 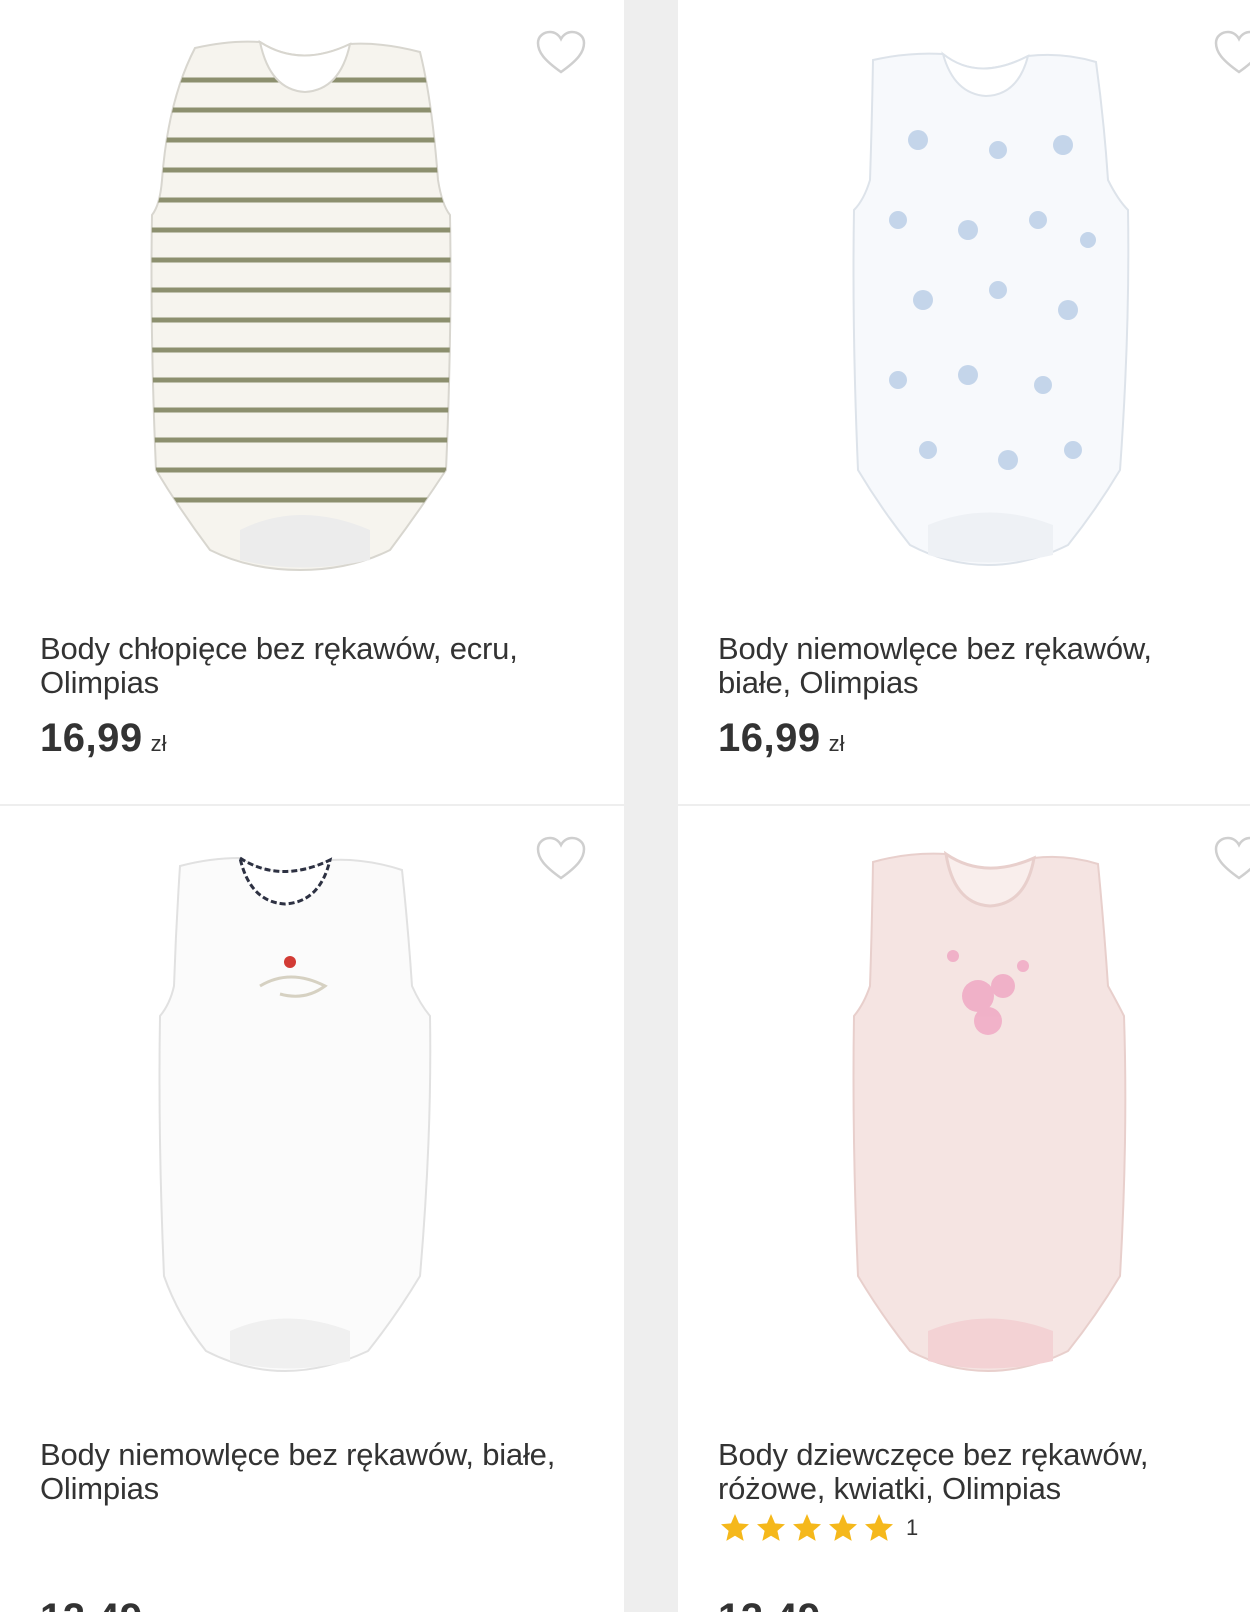 I want to click on product-rating: 1, so click(x=818, y=1528).